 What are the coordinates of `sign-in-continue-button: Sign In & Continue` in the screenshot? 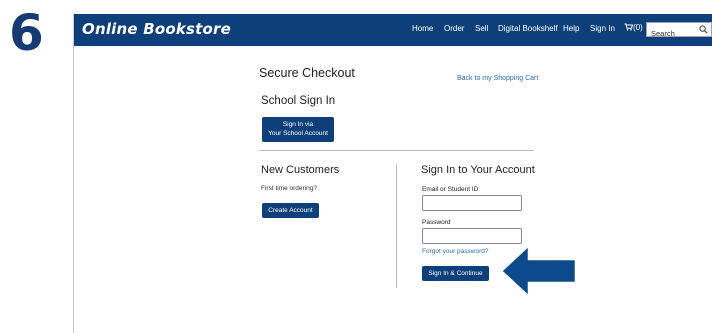 It's located at (455, 273).